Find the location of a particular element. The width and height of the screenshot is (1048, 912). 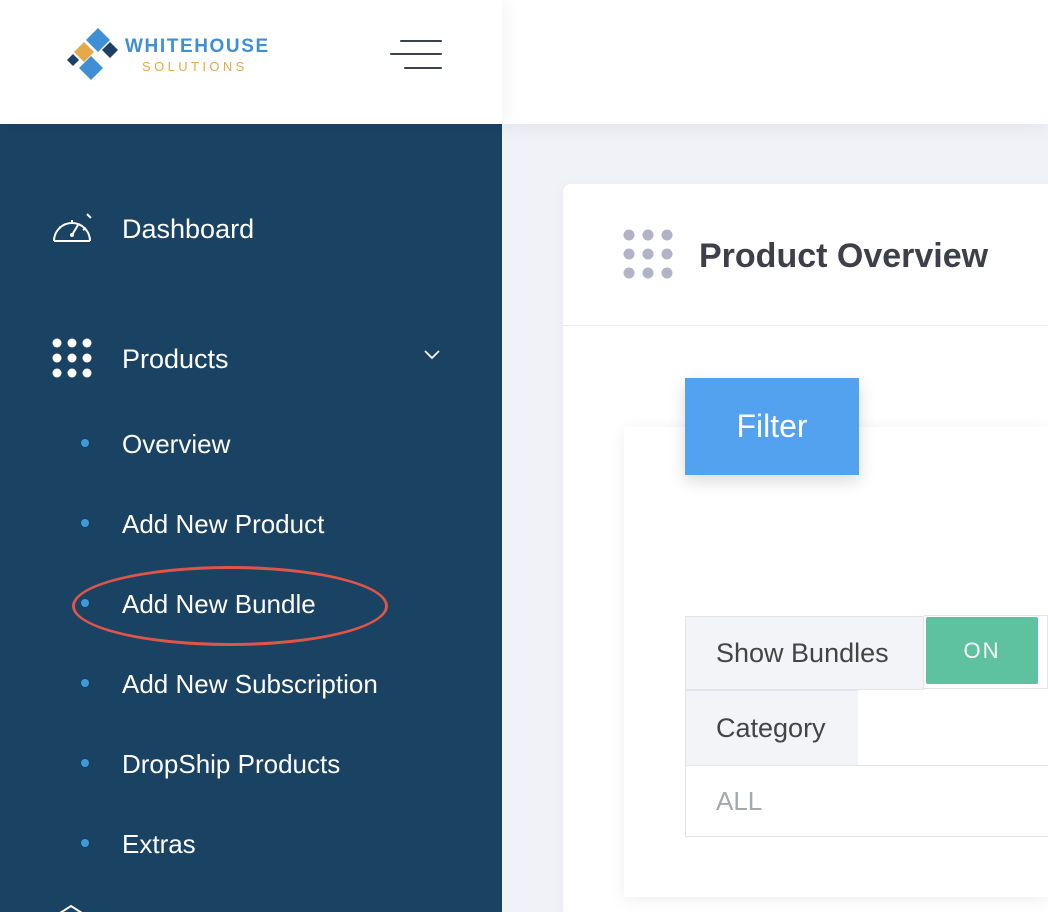

sidebar-subitem-label: Extras is located at coordinates (159, 844).